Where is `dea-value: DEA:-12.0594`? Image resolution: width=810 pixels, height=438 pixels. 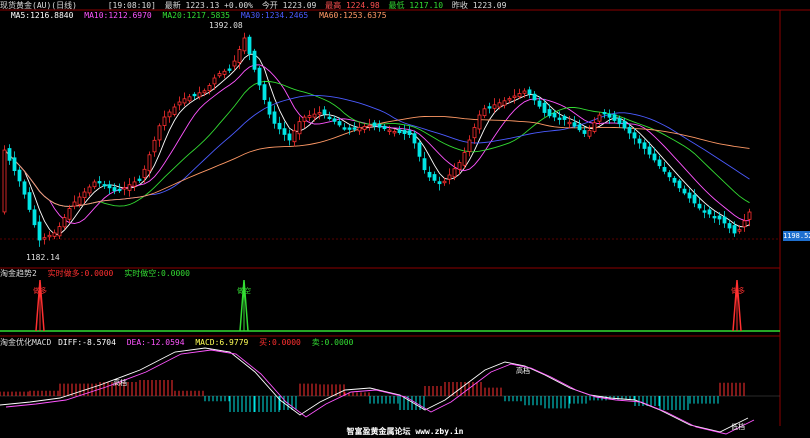 dea-value: DEA:-12.0594 is located at coordinates (155, 342).